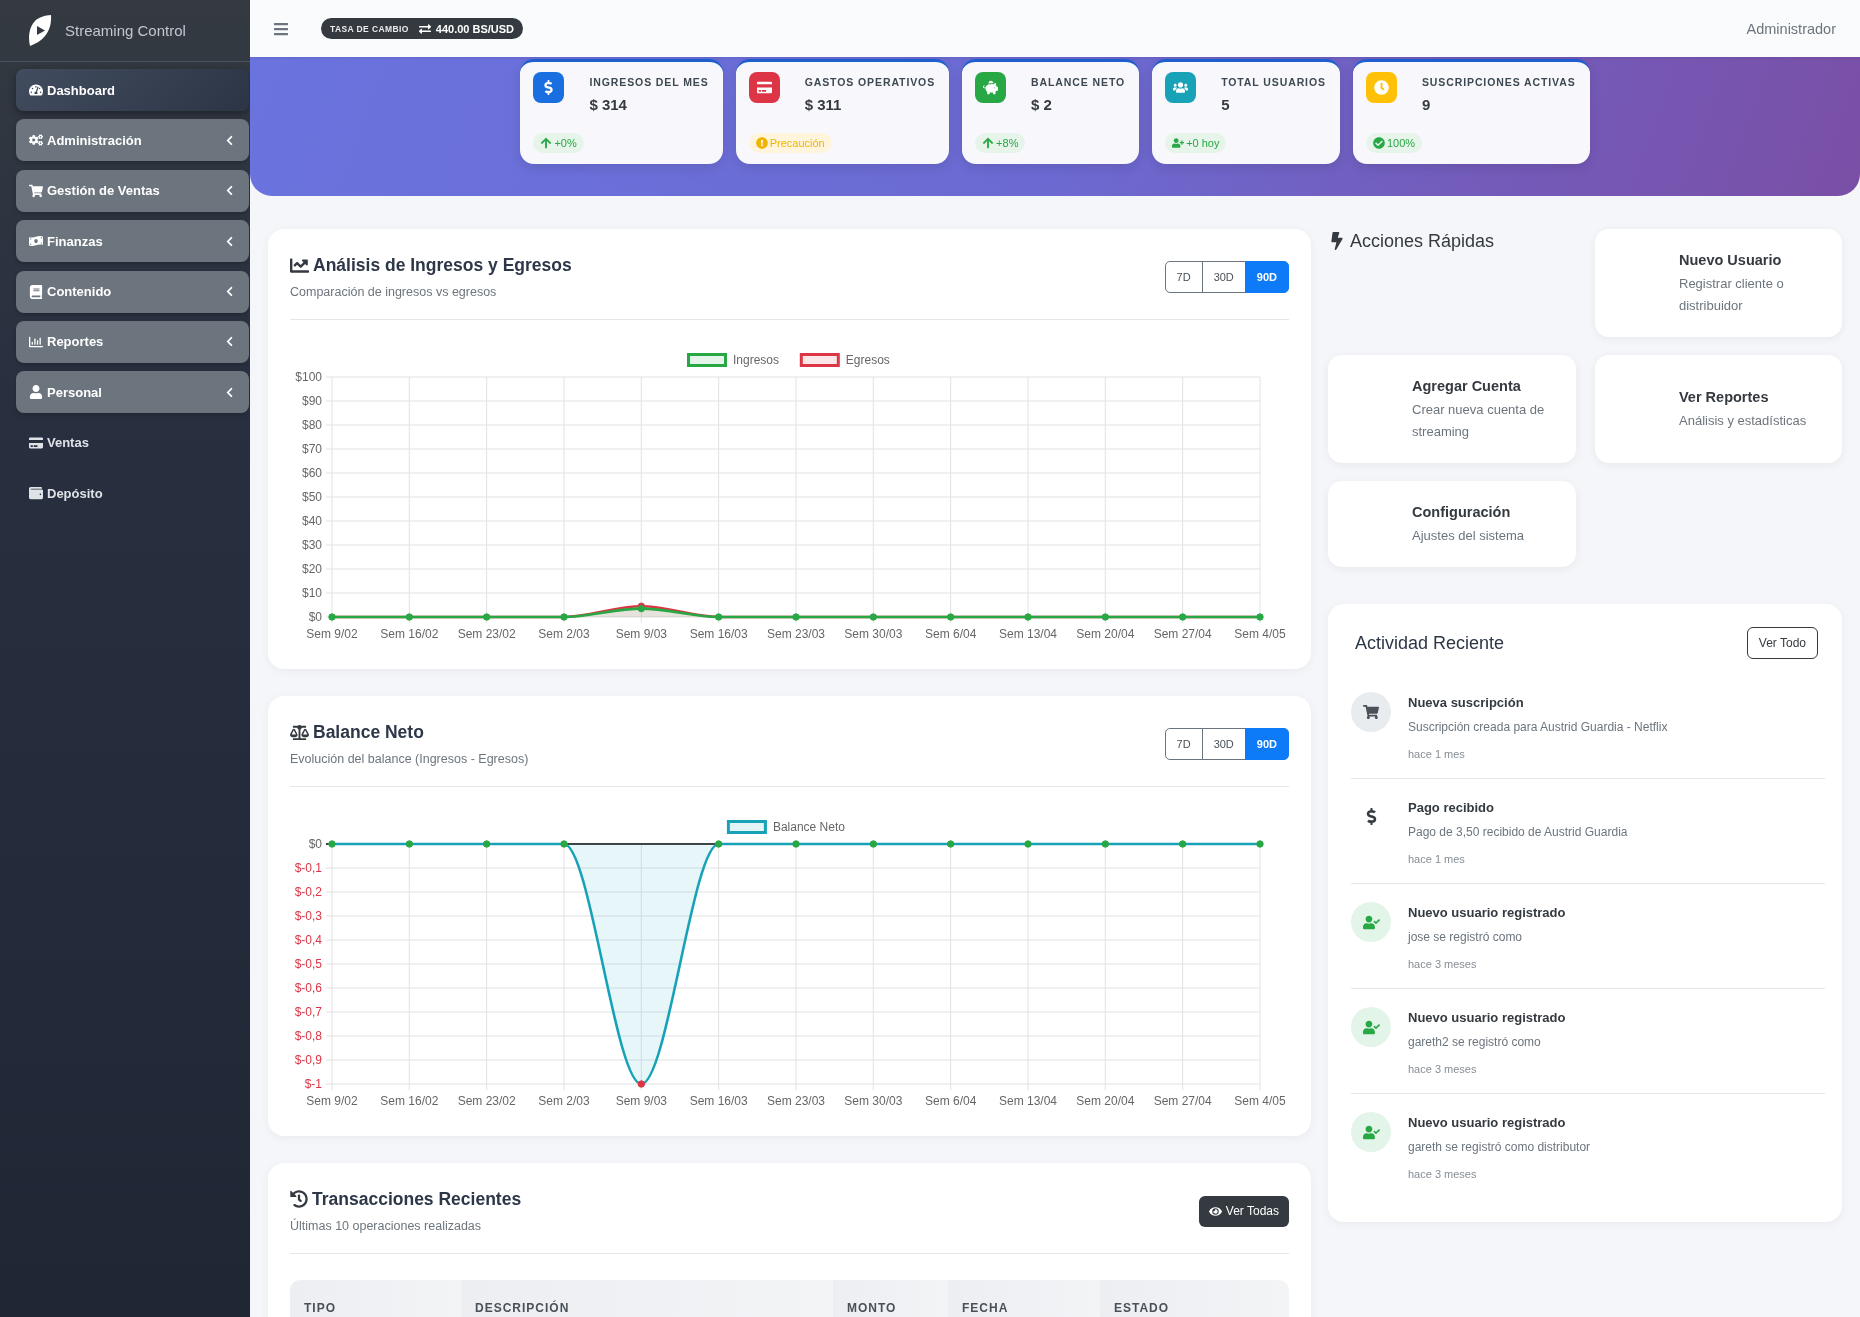  I want to click on y-tick-label: $60, so click(311, 473).